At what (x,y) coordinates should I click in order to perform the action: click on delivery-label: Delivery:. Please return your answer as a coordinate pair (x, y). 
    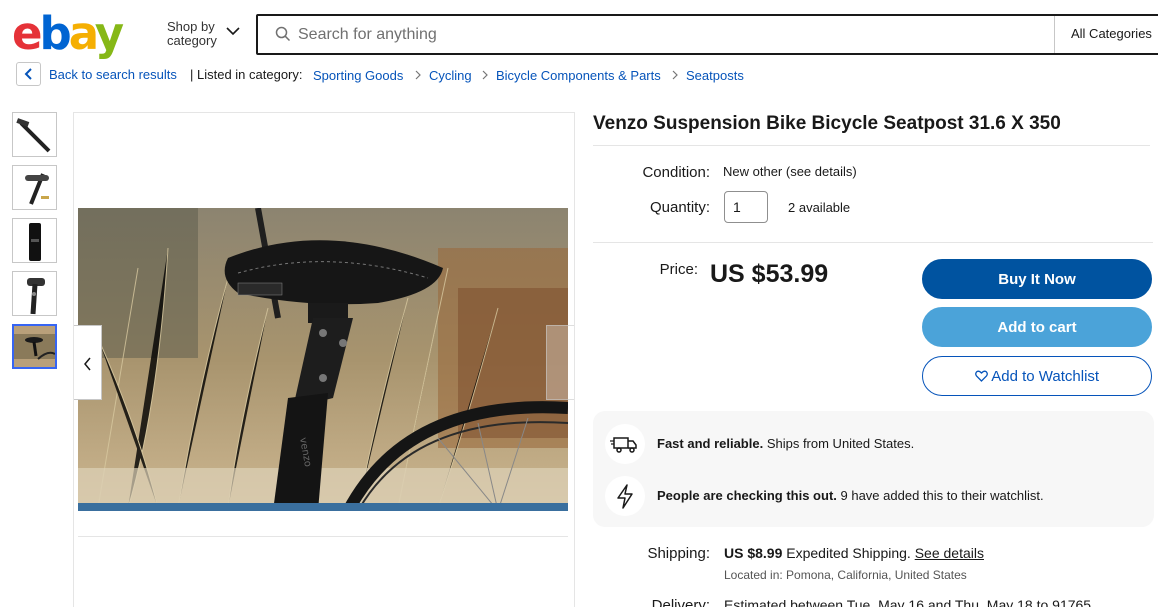
    Looking at the image, I should click on (680, 602).